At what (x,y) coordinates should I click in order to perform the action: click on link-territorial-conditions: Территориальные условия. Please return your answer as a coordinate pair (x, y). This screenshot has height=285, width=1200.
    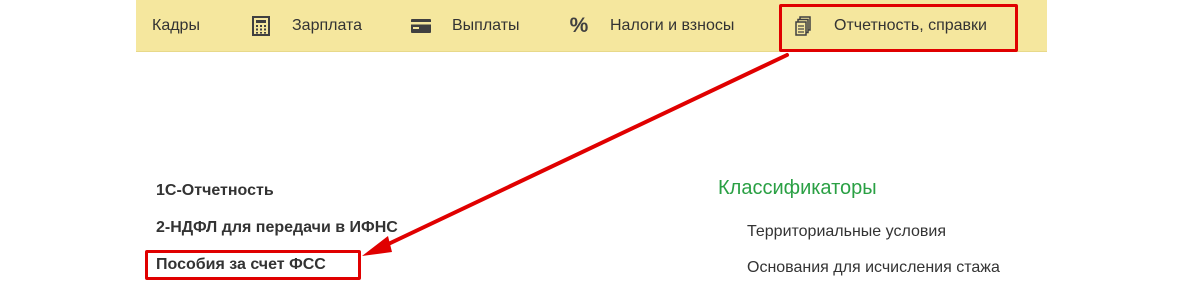
    Looking at the image, I should click on (846, 232).